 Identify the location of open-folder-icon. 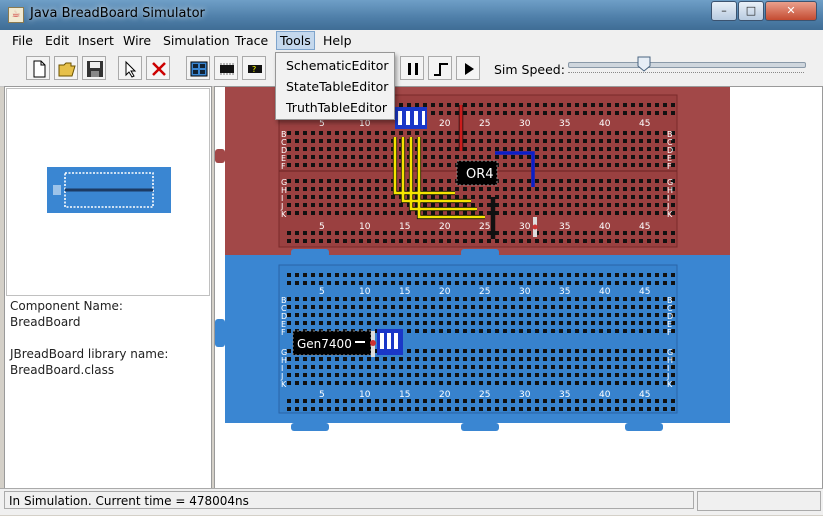
(66, 68).